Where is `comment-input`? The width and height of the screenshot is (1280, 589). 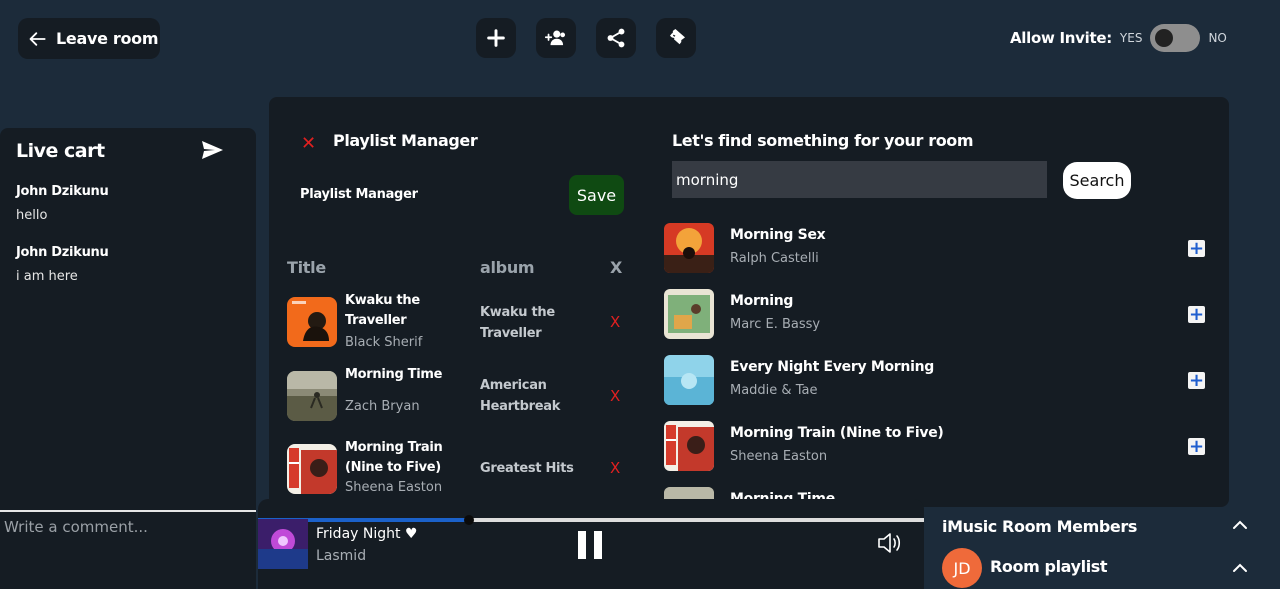
comment-input is located at coordinates (128, 527).